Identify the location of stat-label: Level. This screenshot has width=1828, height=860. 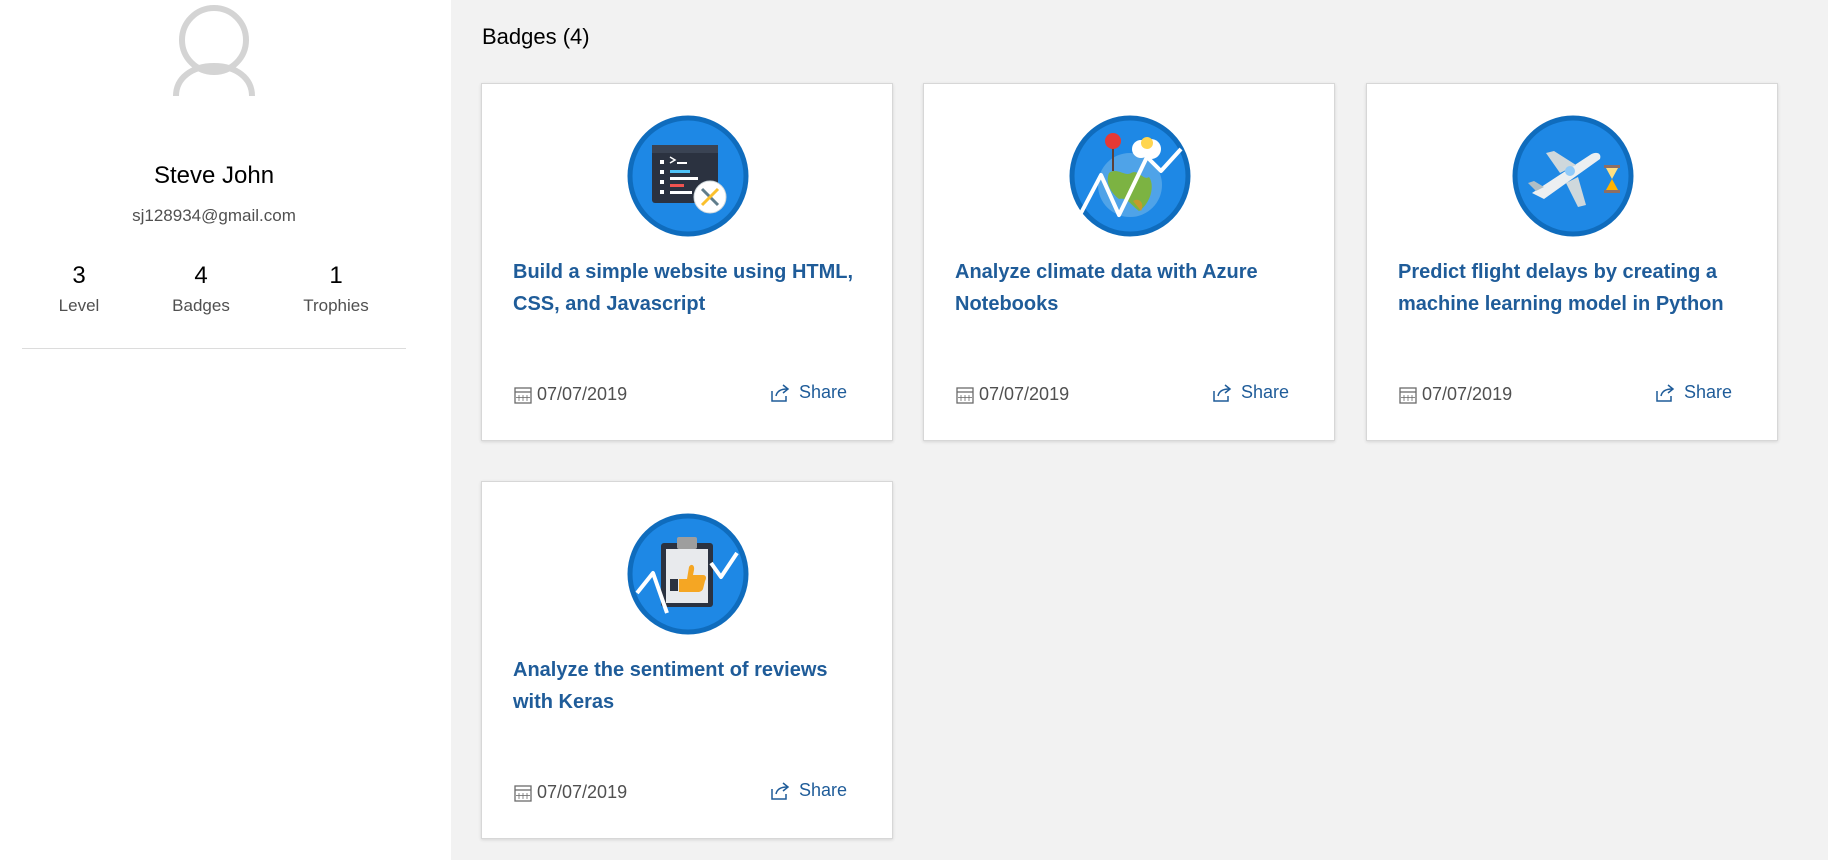
(79, 305).